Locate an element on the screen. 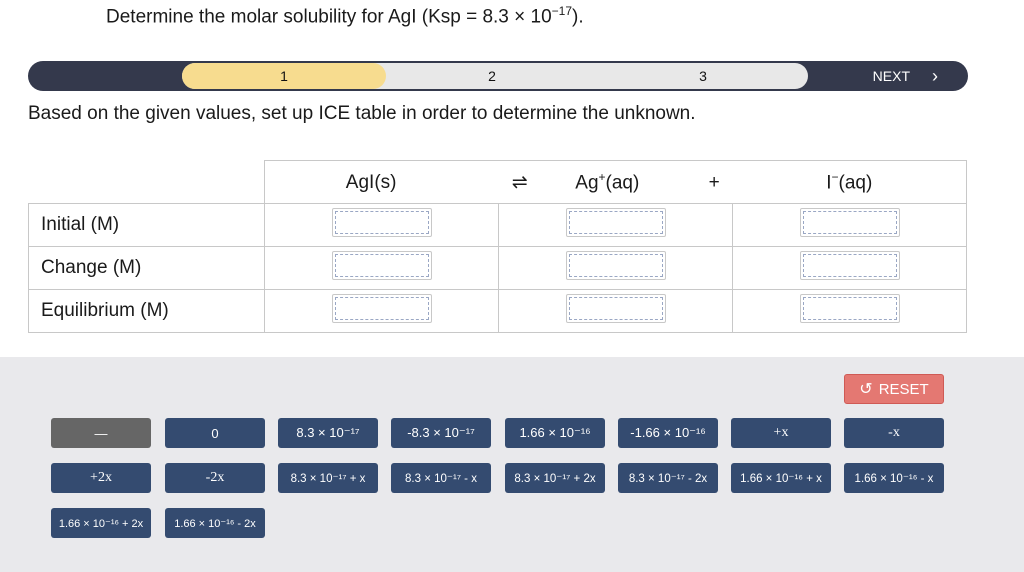  anion-charge: − is located at coordinates (835, 176).